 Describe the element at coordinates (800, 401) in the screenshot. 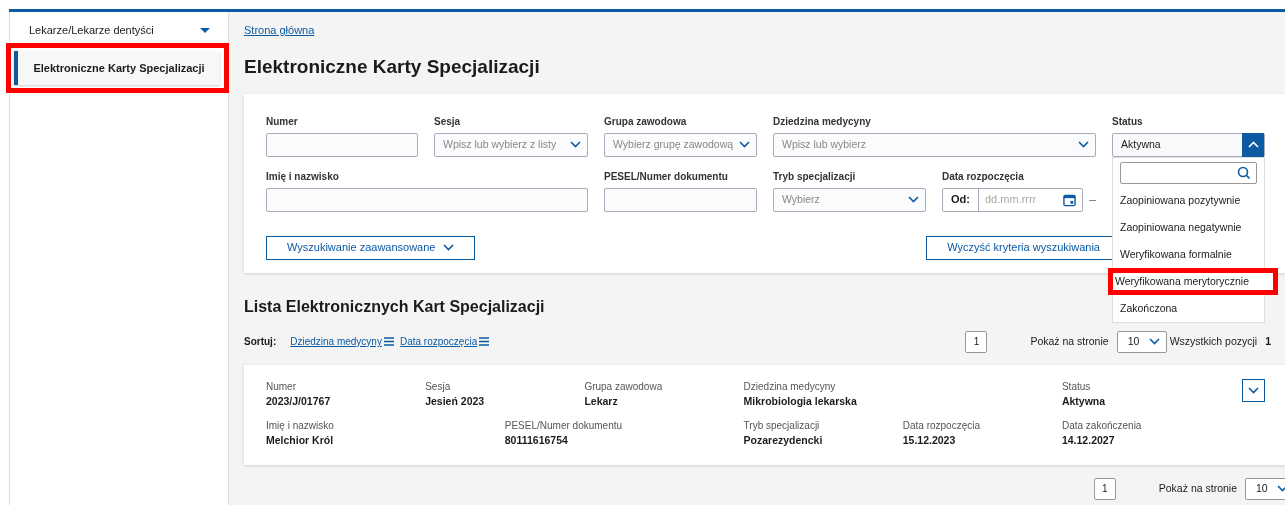

I see `field-value: Mikrobiologia lekarska` at that location.